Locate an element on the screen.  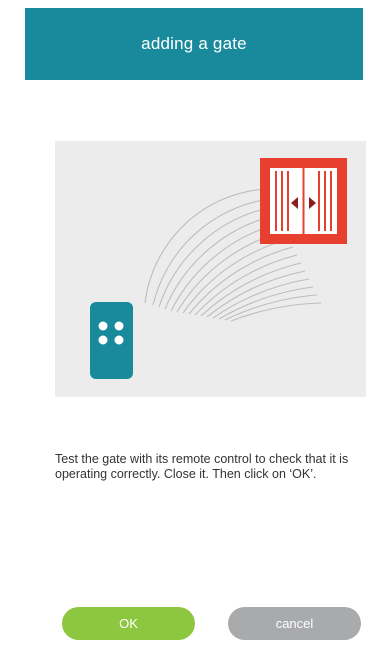
cancel-button-label: cancel is located at coordinates (294, 623).